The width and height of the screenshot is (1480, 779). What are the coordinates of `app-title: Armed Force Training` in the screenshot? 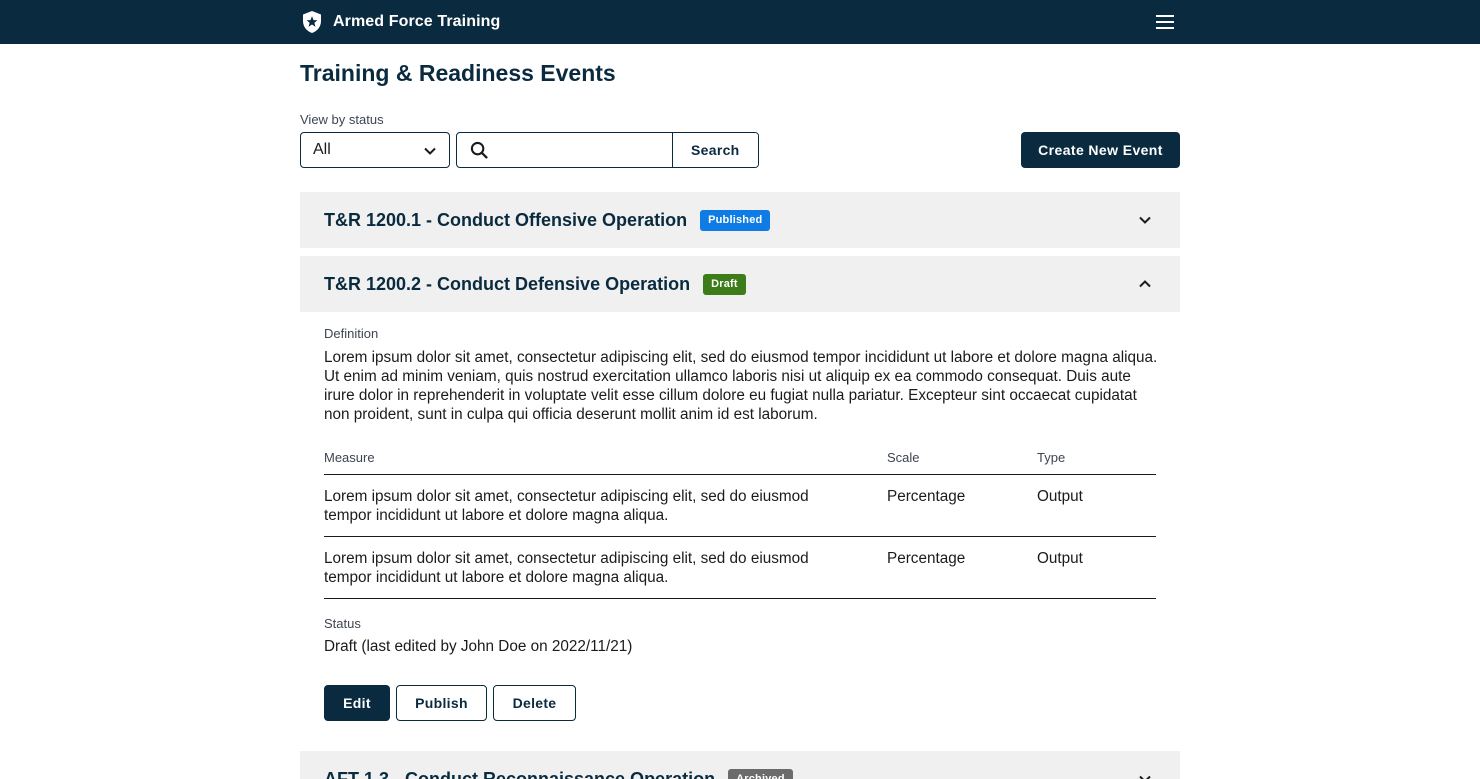 It's located at (417, 21).